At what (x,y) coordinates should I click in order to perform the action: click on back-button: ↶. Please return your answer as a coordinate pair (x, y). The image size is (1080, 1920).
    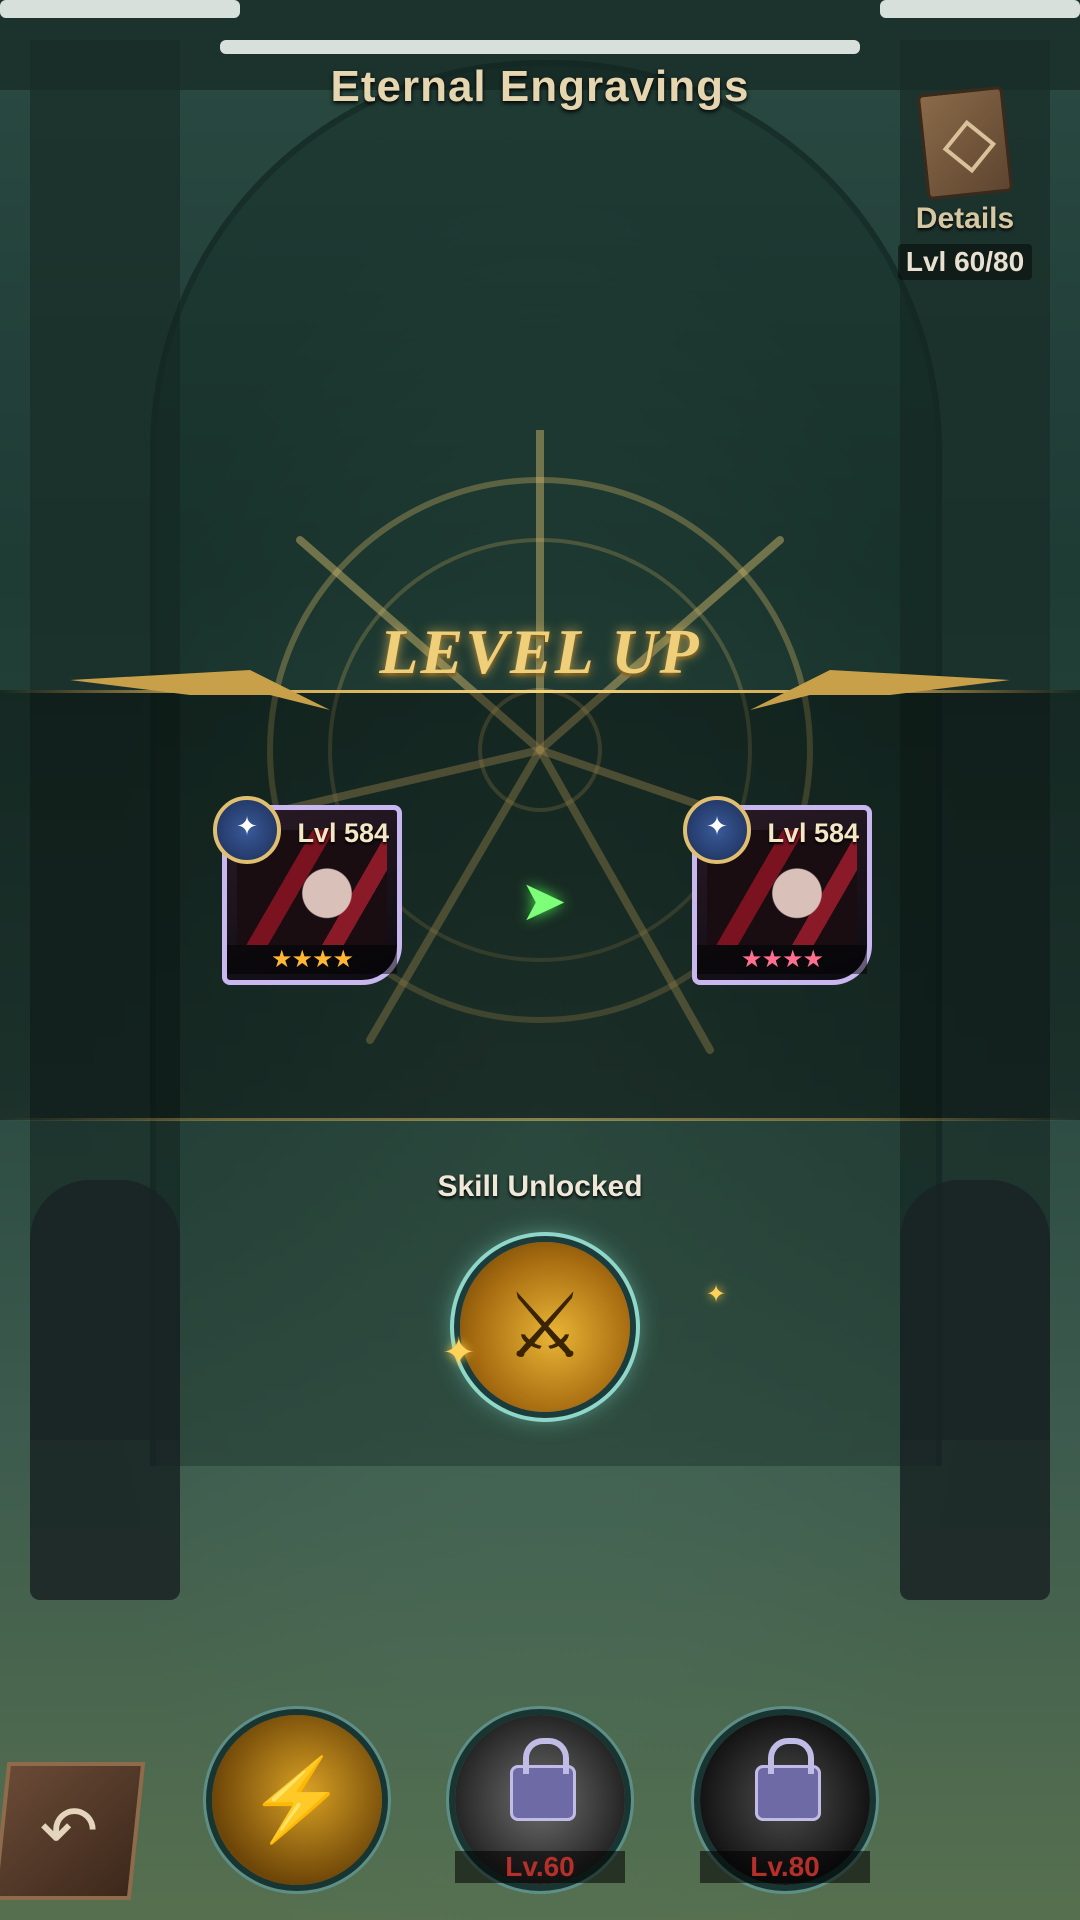
    Looking at the image, I should click on (73, 1831).